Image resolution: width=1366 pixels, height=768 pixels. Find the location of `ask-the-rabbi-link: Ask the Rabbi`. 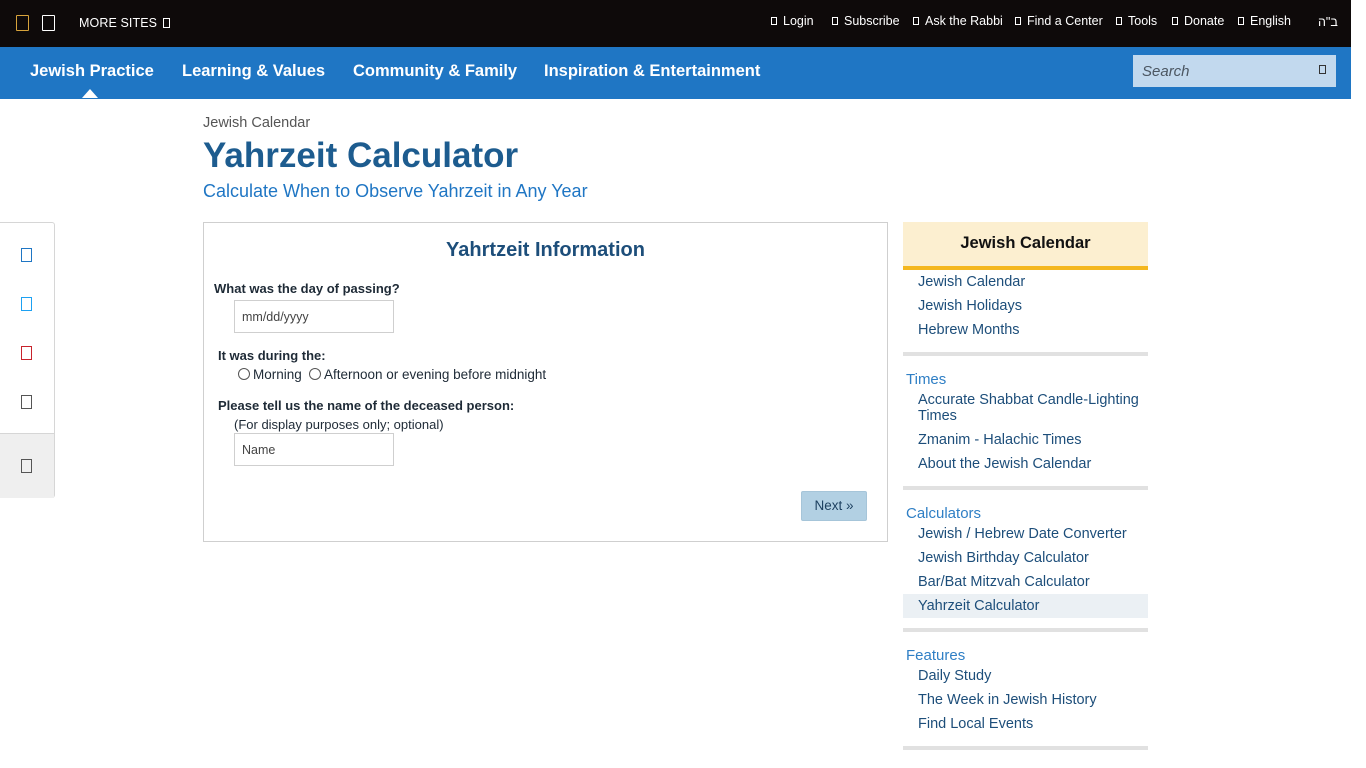

ask-the-rabbi-link: Ask the Rabbi is located at coordinates (958, 21).